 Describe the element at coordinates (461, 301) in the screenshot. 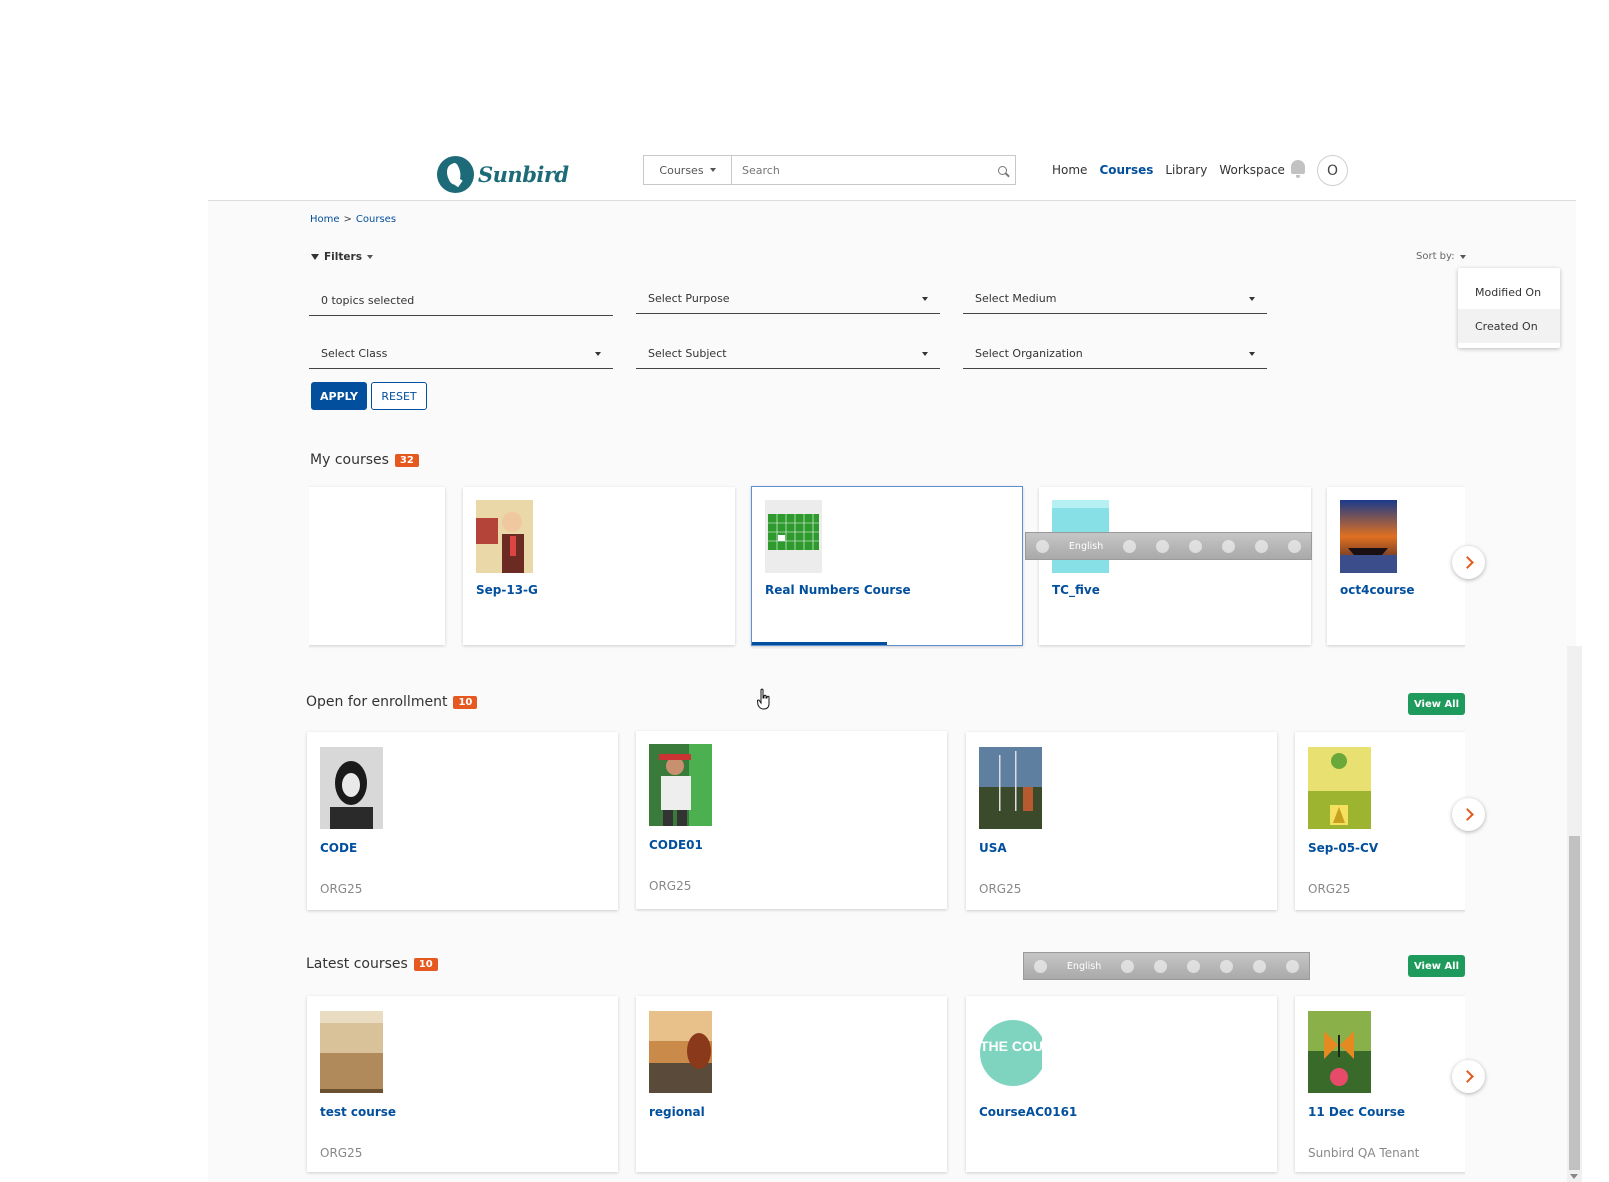

I see `topics-select: 0 topics selected` at that location.